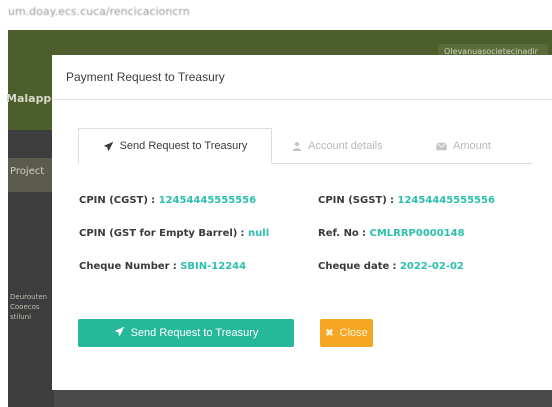 The width and height of the screenshot is (552, 407). I want to click on field-value: null, so click(259, 233).